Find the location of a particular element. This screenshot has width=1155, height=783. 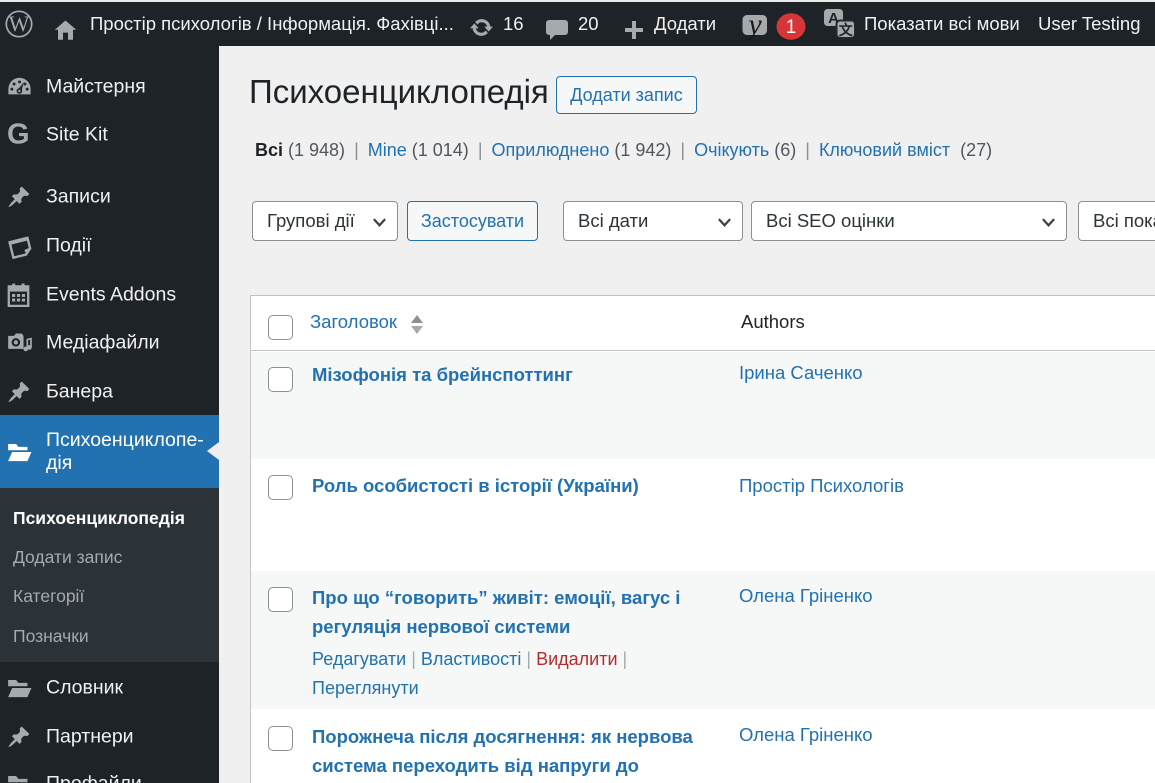

svg-text: 1 is located at coordinates (791, 27).